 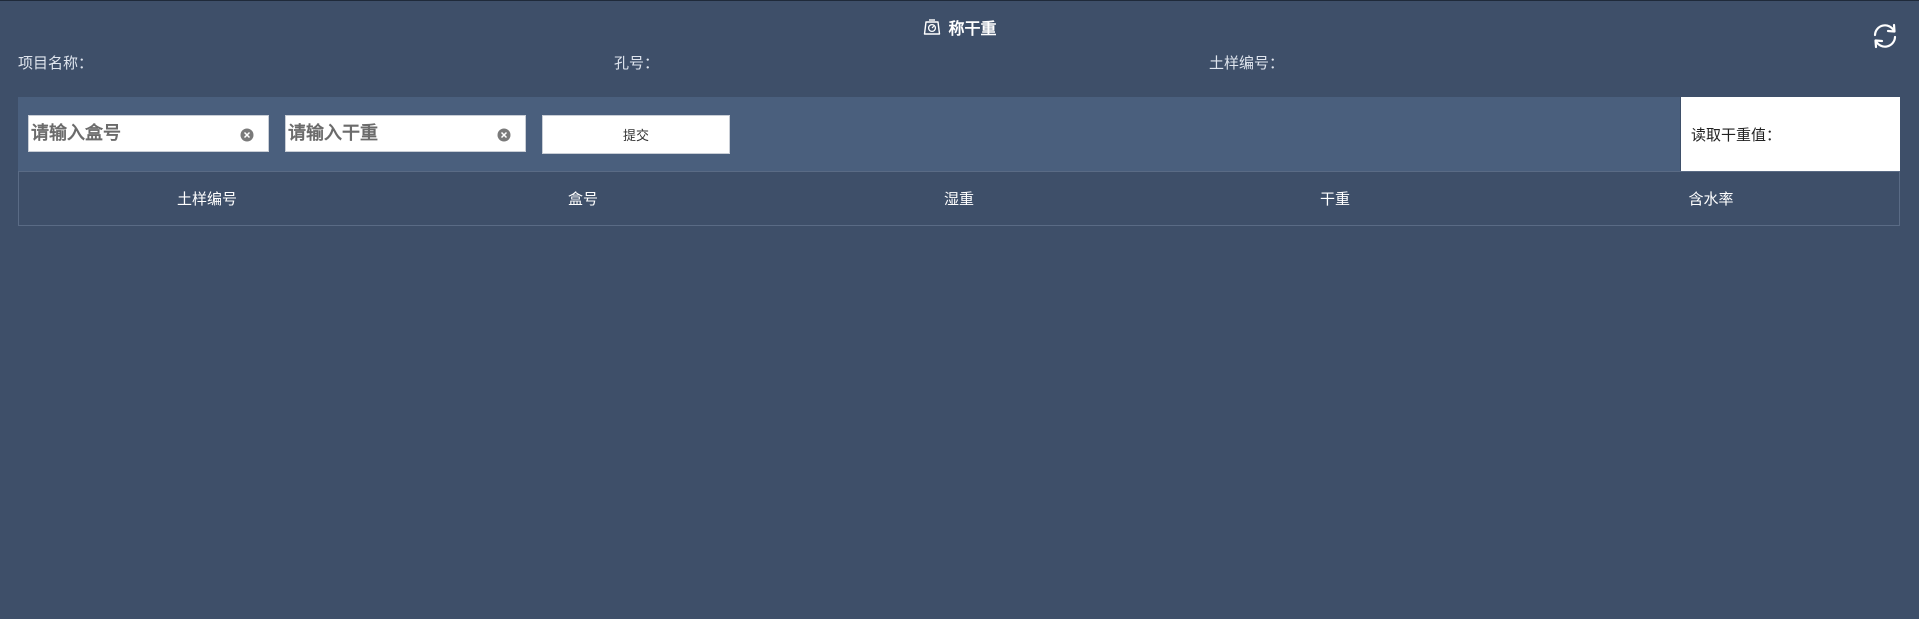 I want to click on sample-no-label: 土样编号：, so click(x=1247, y=63).